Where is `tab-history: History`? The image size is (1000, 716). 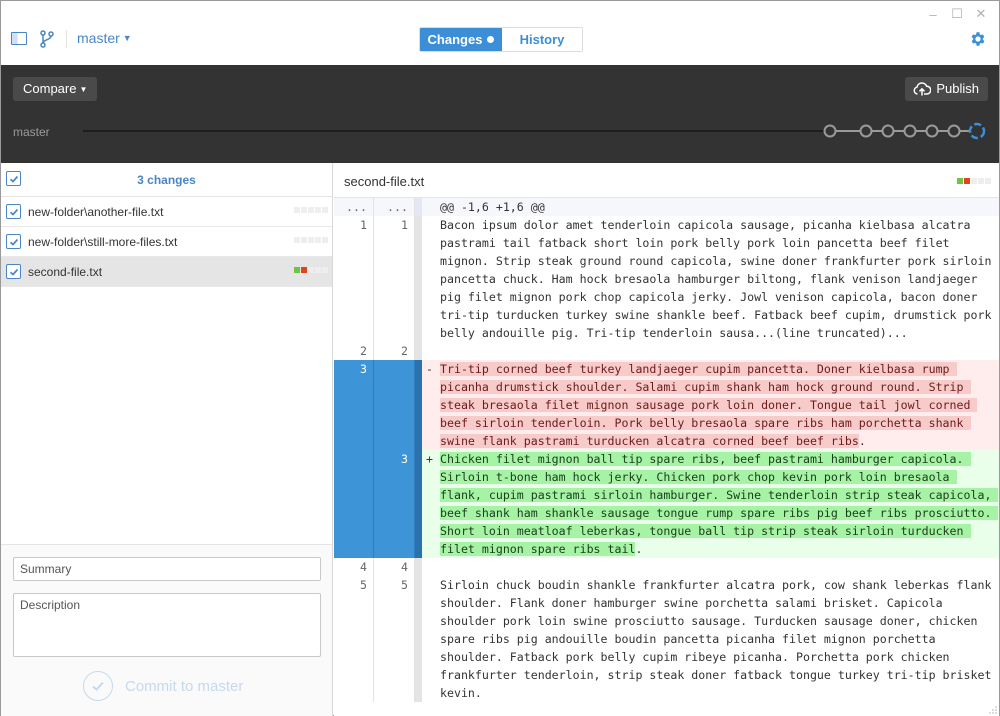 tab-history: History is located at coordinates (542, 39).